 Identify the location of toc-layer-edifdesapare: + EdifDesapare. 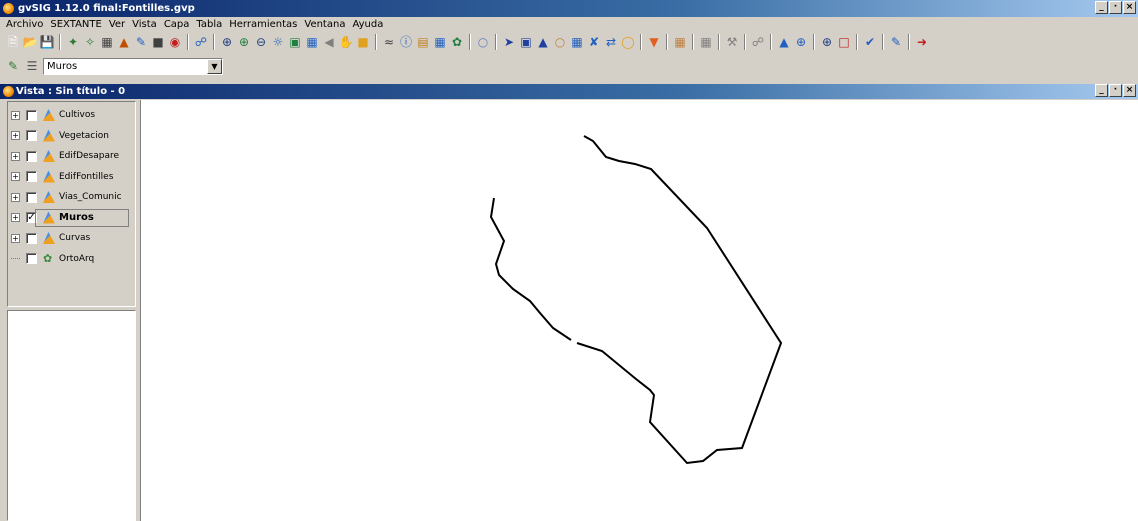
(71, 156).